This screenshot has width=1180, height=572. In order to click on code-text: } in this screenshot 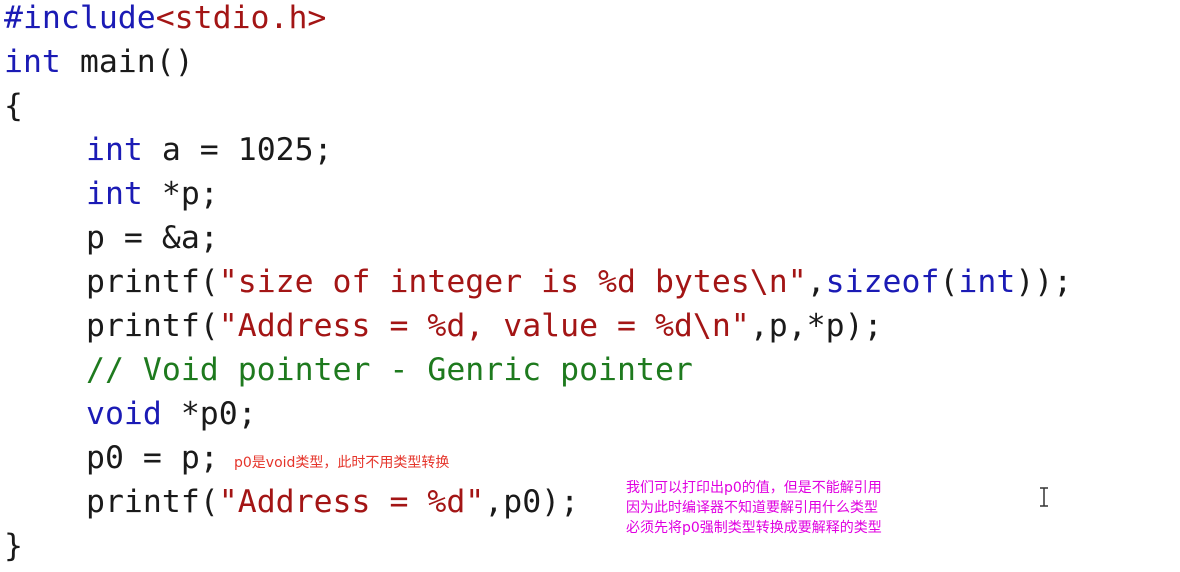, I will do `click(13, 546)`.